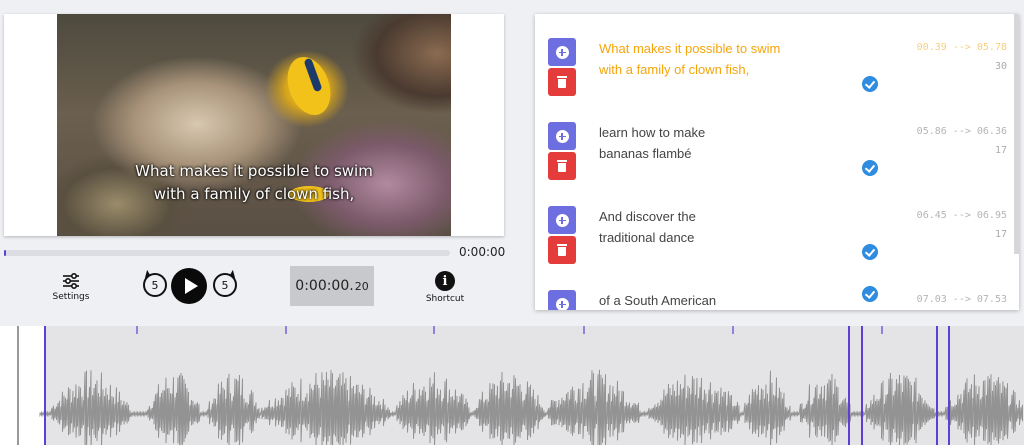  I want to click on shortcut-button: i Shortcut, so click(445, 287).